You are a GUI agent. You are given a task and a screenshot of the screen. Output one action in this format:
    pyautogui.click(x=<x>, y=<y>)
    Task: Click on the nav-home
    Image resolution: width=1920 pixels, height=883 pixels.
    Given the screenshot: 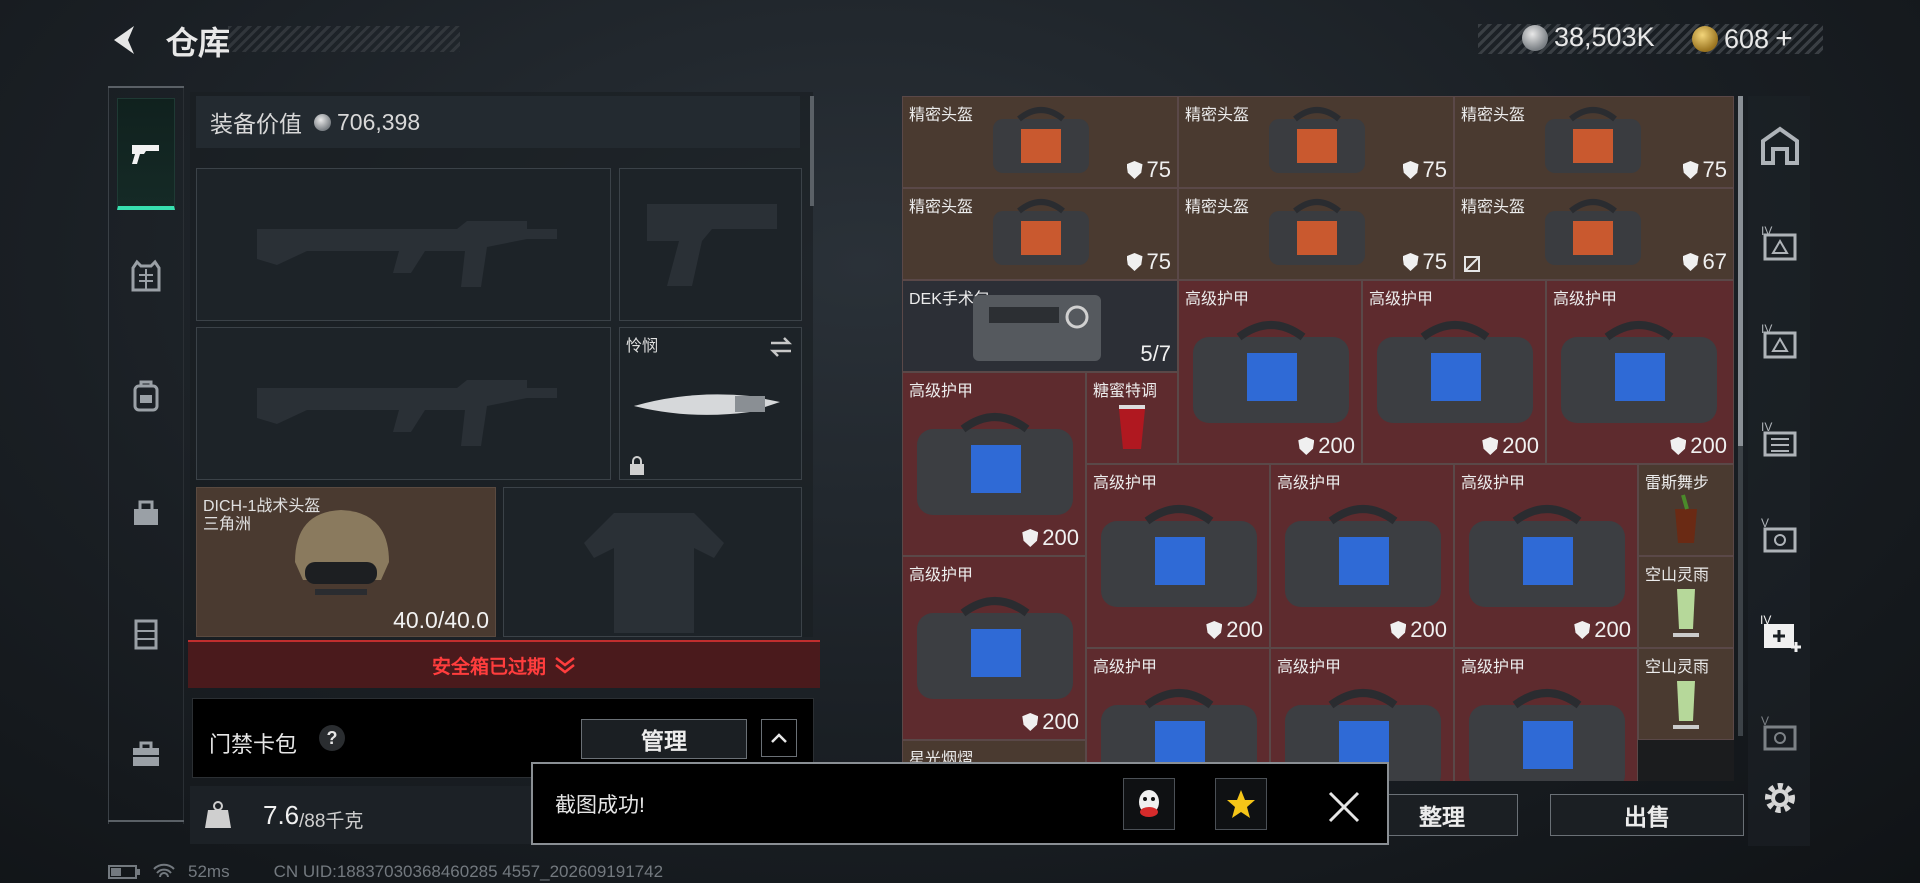 What is the action you would take?
    pyautogui.click(x=1780, y=146)
    